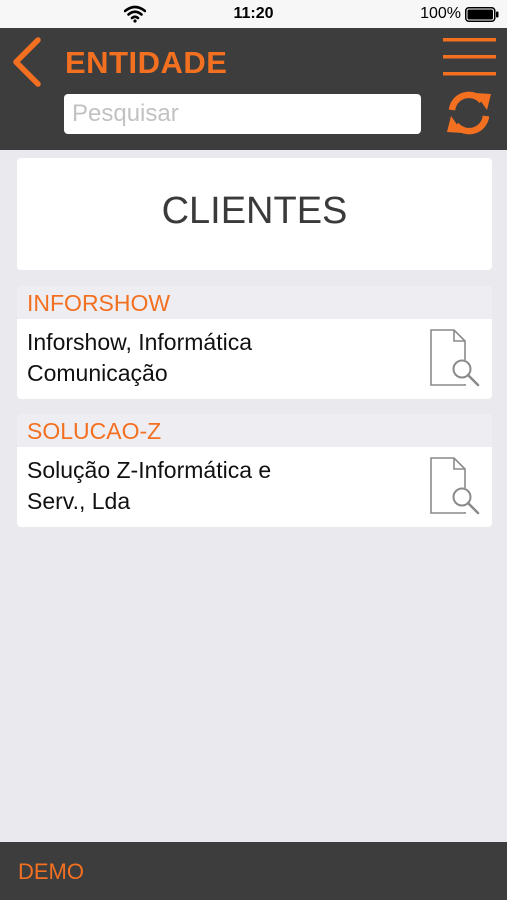 Image resolution: width=507 pixels, height=900 pixels. What do you see at coordinates (469, 57) in the screenshot?
I see `hamburger-menu-icon` at bounding box center [469, 57].